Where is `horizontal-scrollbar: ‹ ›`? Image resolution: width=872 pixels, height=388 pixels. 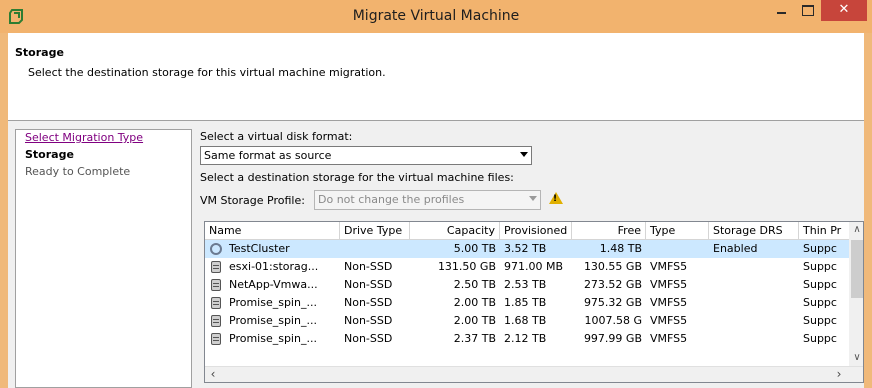 horizontal-scrollbar: ‹ › is located at coordinates (534, 374).